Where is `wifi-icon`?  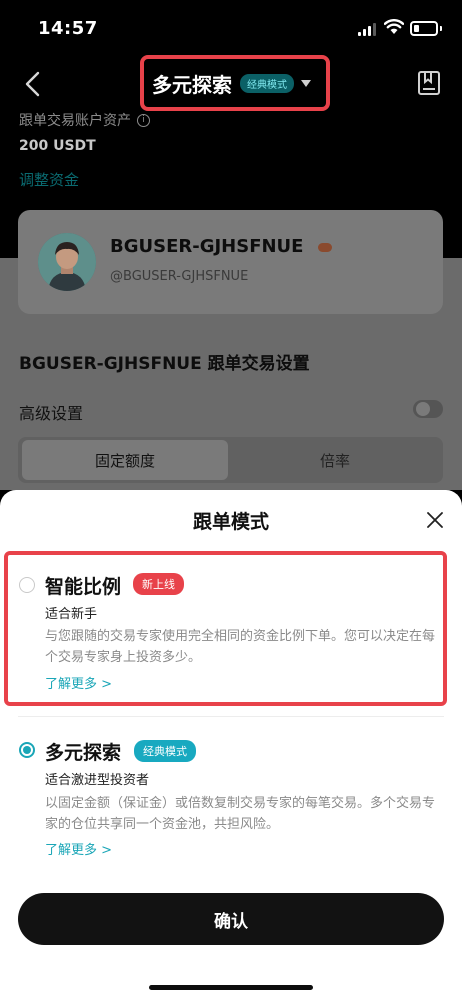 wifi-icon is located at coordinates (394, 26).